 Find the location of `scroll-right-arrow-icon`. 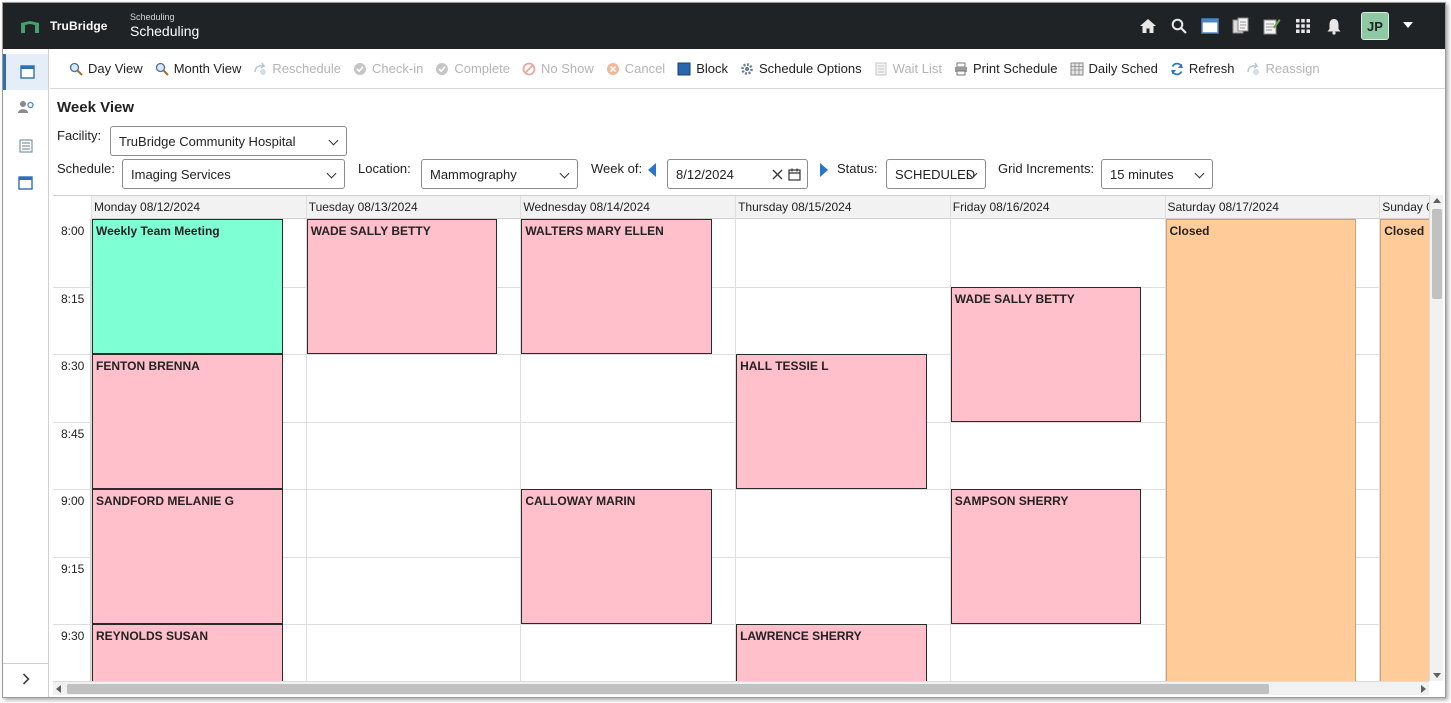

scroll-right-arrow-icon is located at coordinates (1423, 689).